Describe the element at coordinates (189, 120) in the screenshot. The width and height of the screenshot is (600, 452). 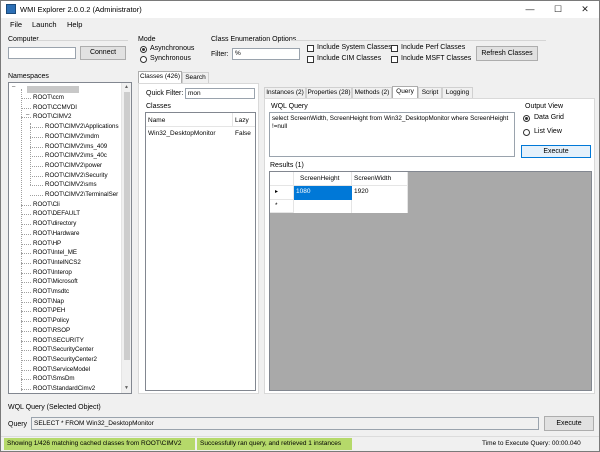
I see `column-name: Name` at that location.